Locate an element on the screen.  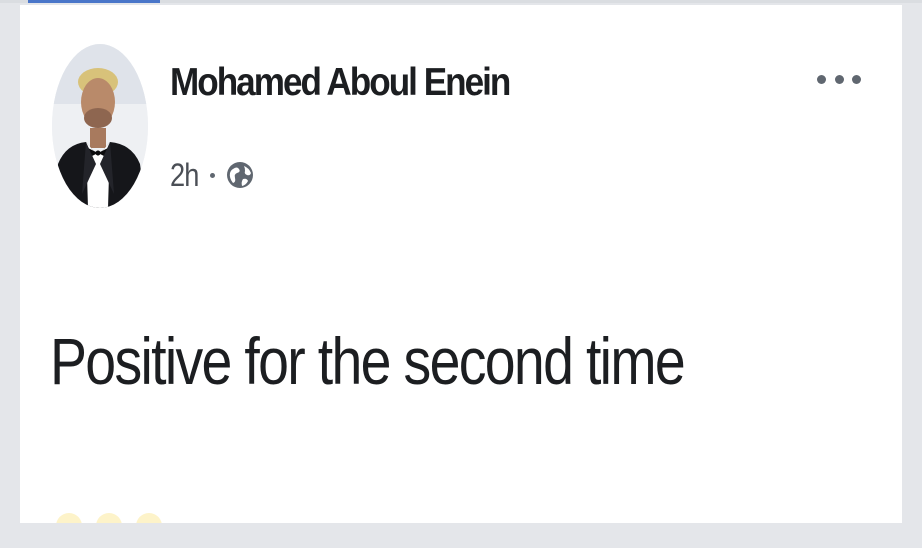
post-body-text: Positive for the second time is located at coordinates (368, 361).